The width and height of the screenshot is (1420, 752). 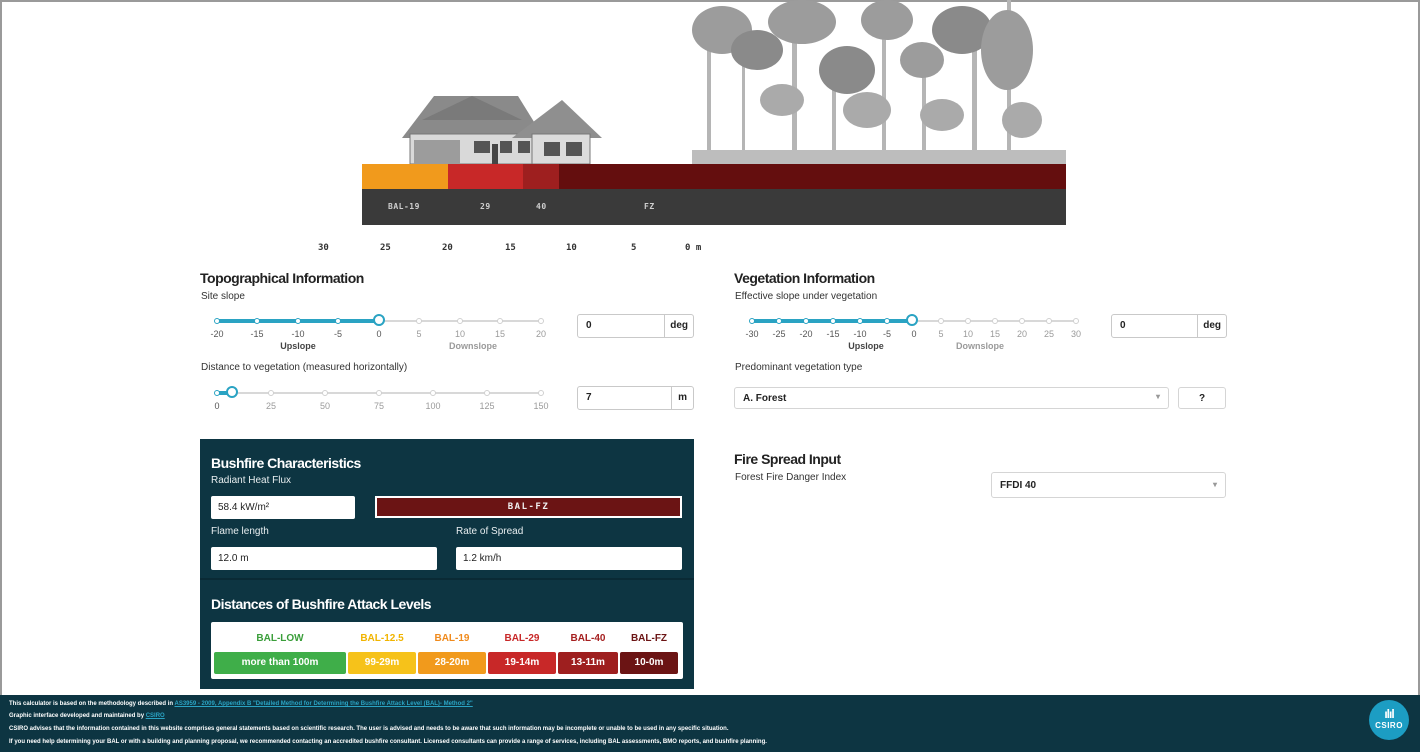 I want to click on m-unit: m, so click(x=682, y=398).